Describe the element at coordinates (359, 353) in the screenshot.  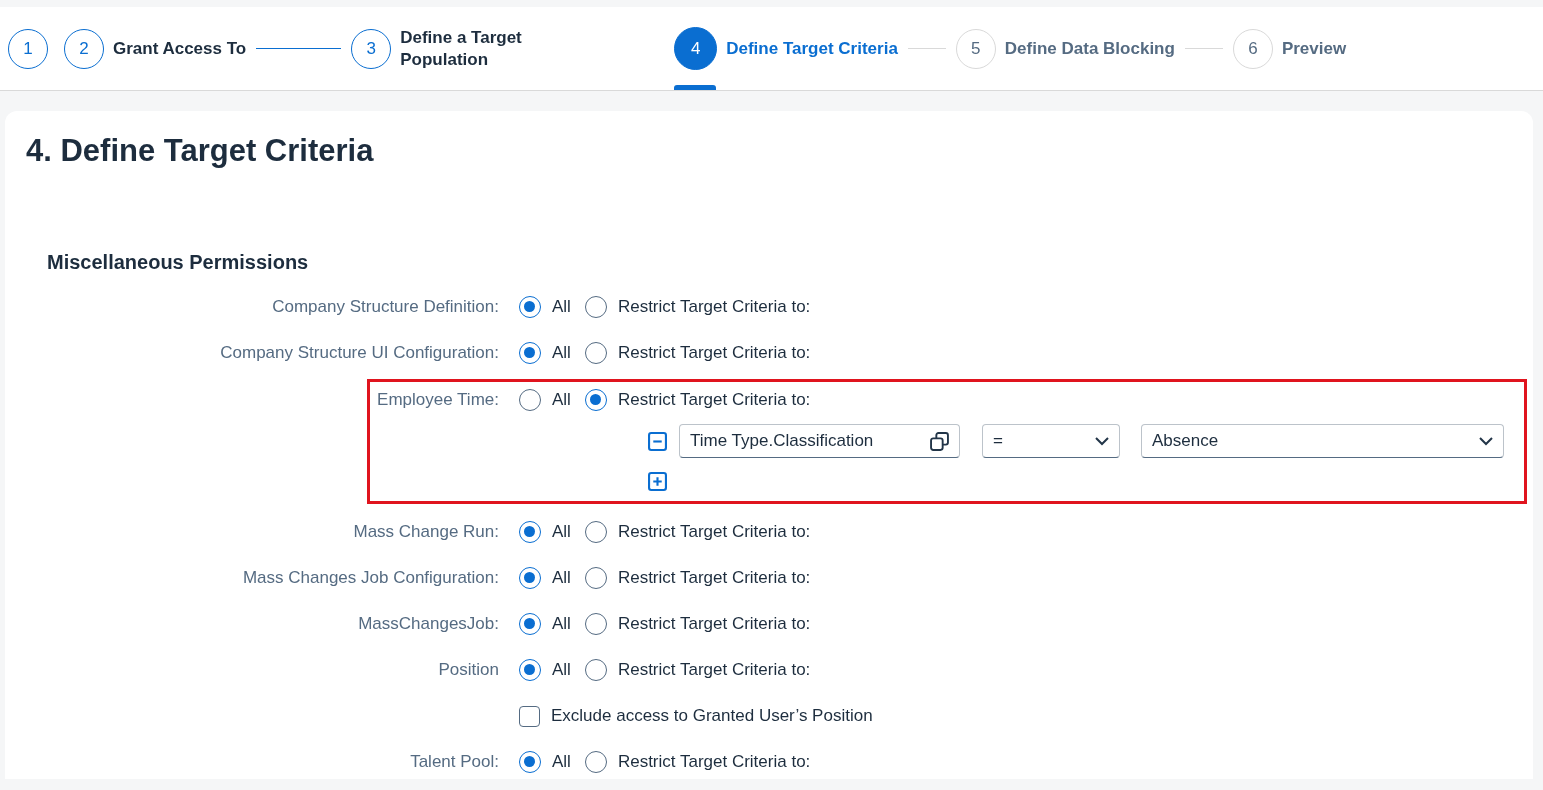
I see `field-label: Company Structure UI Configuration:` at that location.